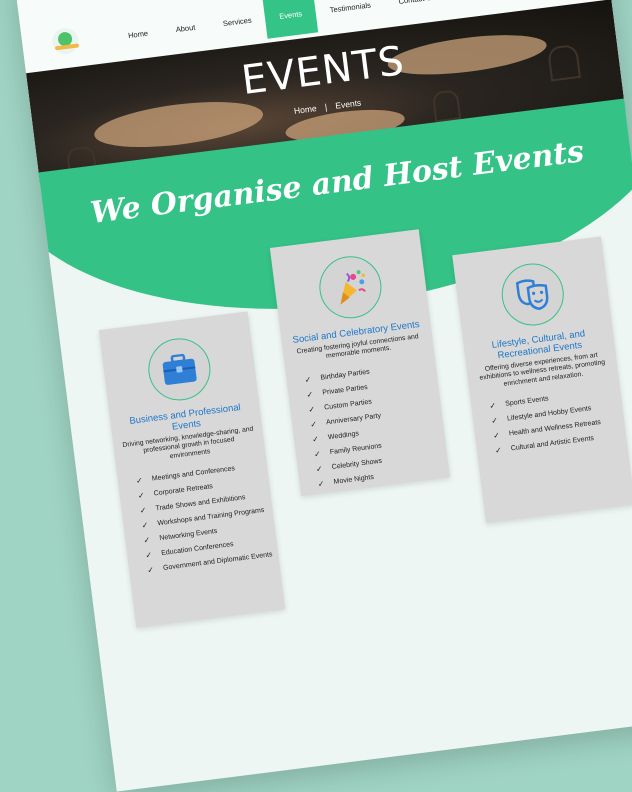 The image size is (632, 792). What do you see at coordinates (351, 16) in the screenshot?
I see `nav-testimonials: Testimonials` at bounding box center [351, 16].